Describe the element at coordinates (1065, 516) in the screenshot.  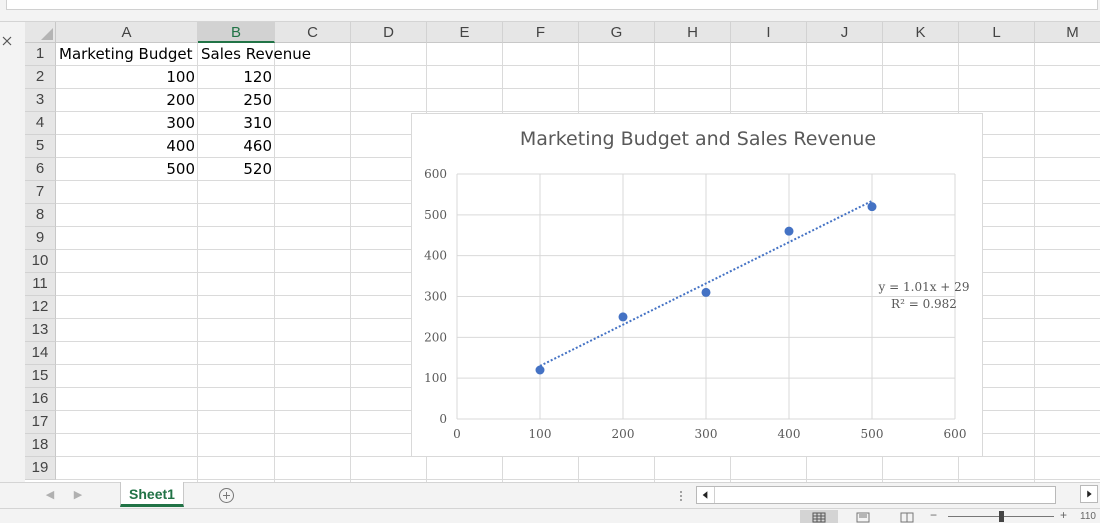
I see `zoom-in-button: +` at that location.